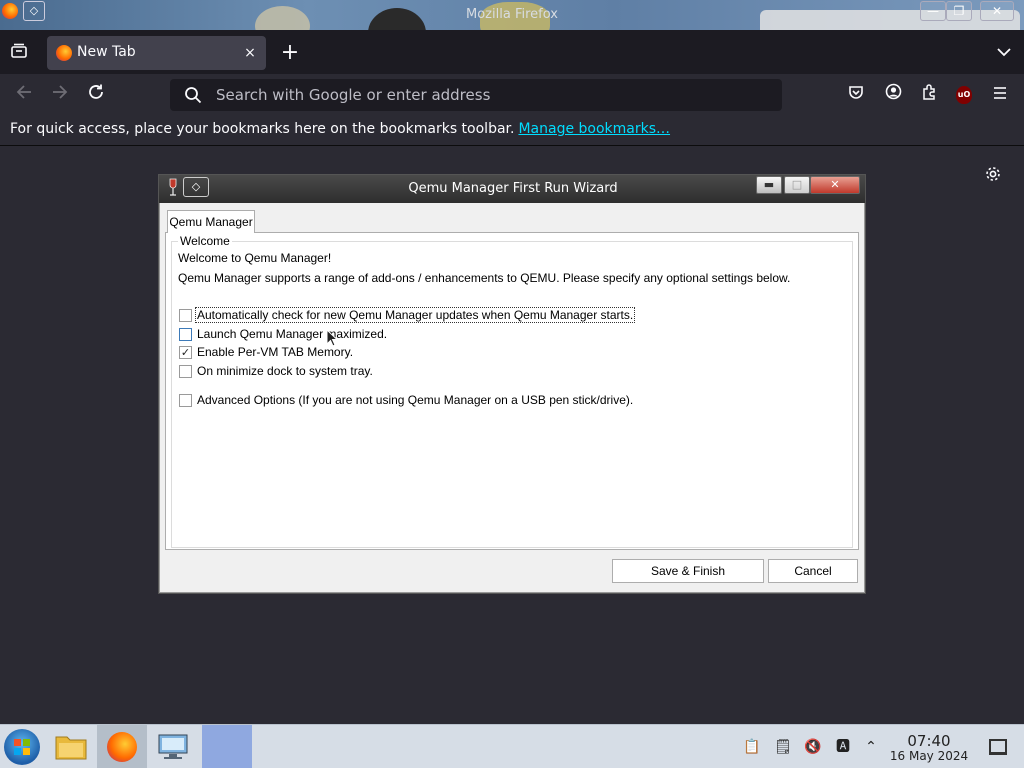 Image resolution: width=1024 pixels, height=768 pixels. What do you see at coordinates (64, 53) in the screenshot?
I see `firefox-favicon-icon` at bounding box center [64, 53].